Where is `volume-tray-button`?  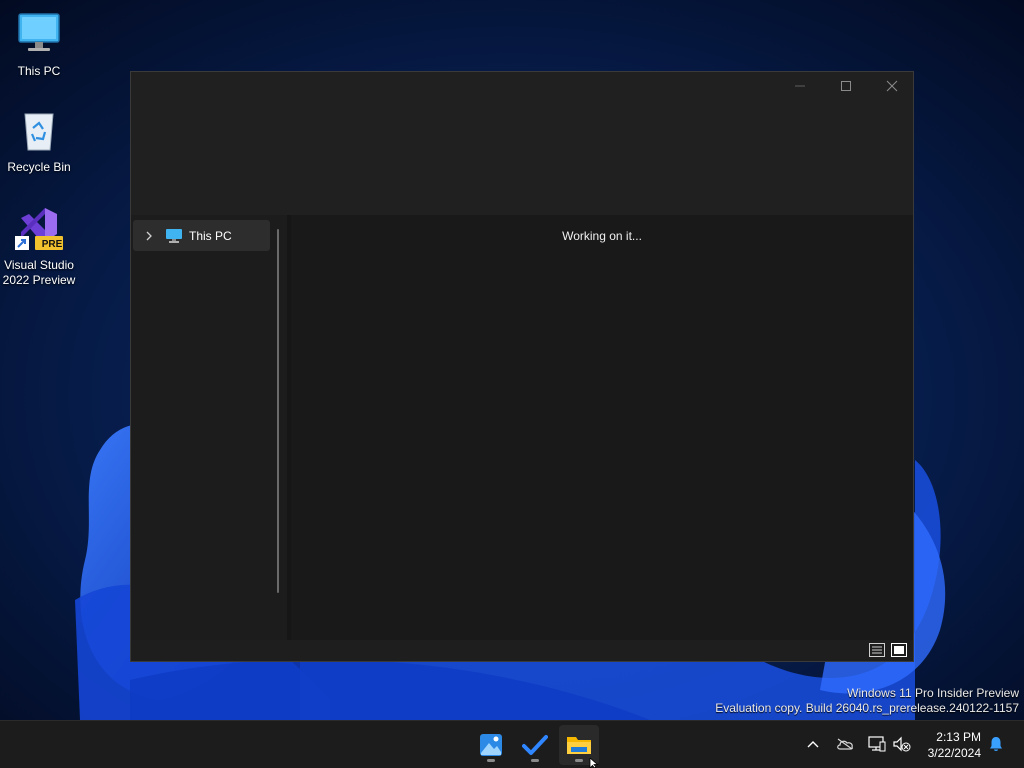 volume-tray-button is located at coordinates (902, 744).